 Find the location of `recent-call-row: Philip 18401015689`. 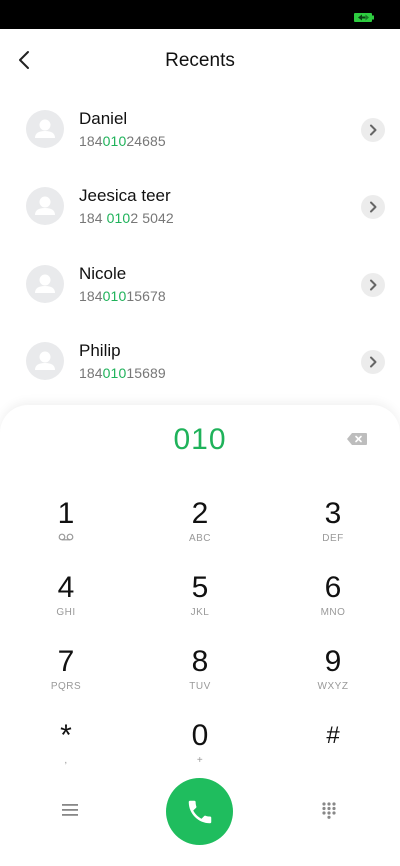

recent-call-row: Philip 18401015689 is located at coordinates (200, 361).